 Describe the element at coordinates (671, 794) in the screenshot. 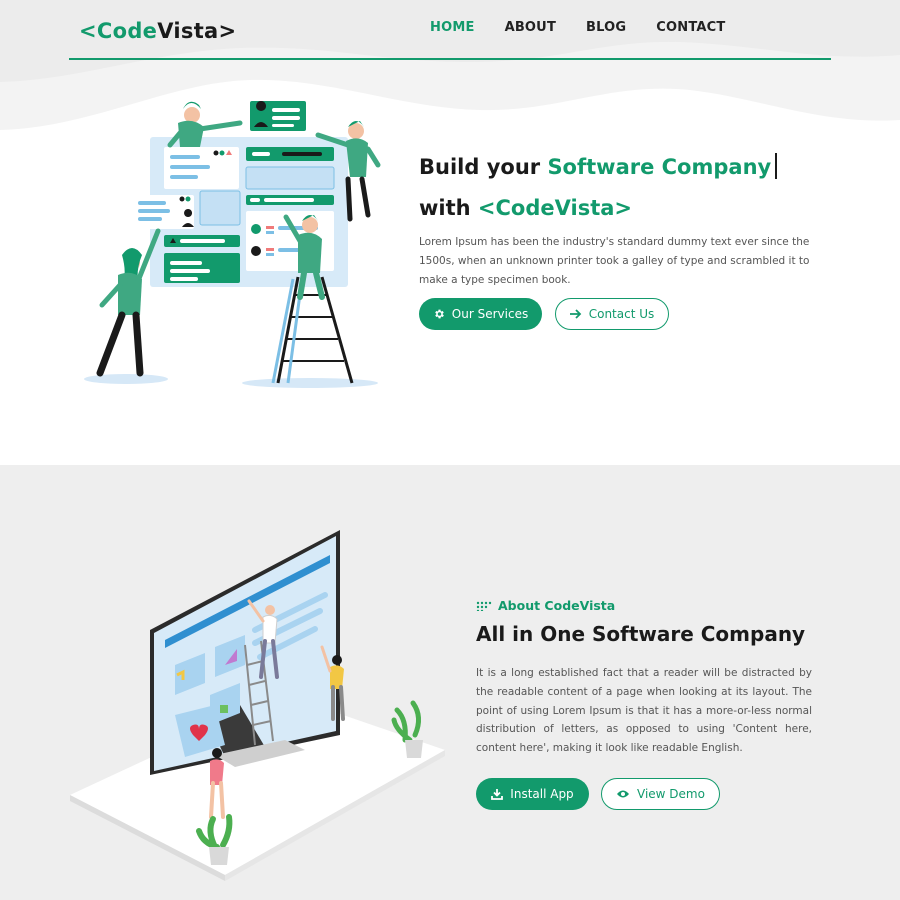

I see `view-demo-label: View Demo` at that location.